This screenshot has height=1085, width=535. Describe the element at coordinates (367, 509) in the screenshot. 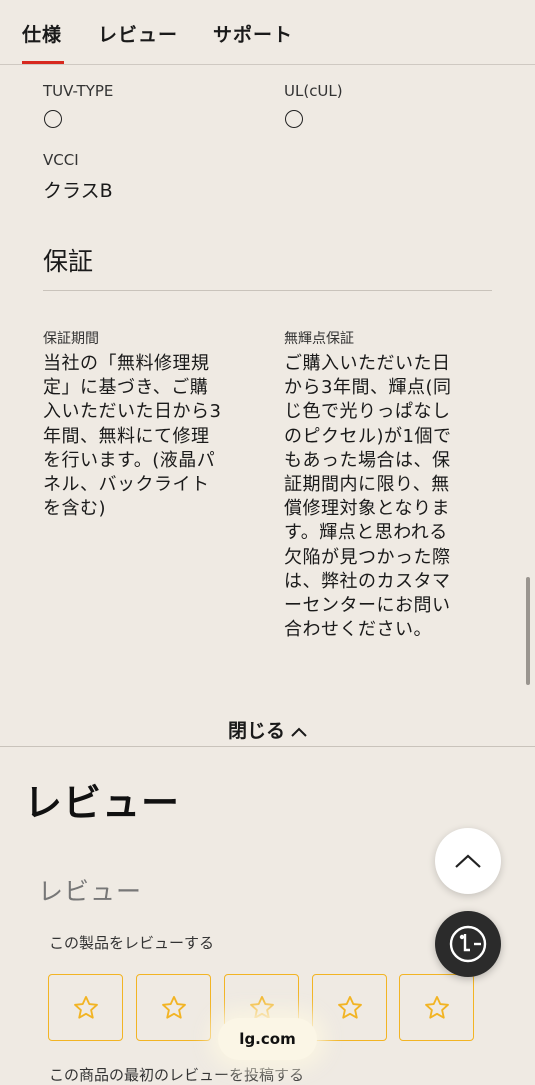

I see `text-line: 償修理対象となりま` at that location.